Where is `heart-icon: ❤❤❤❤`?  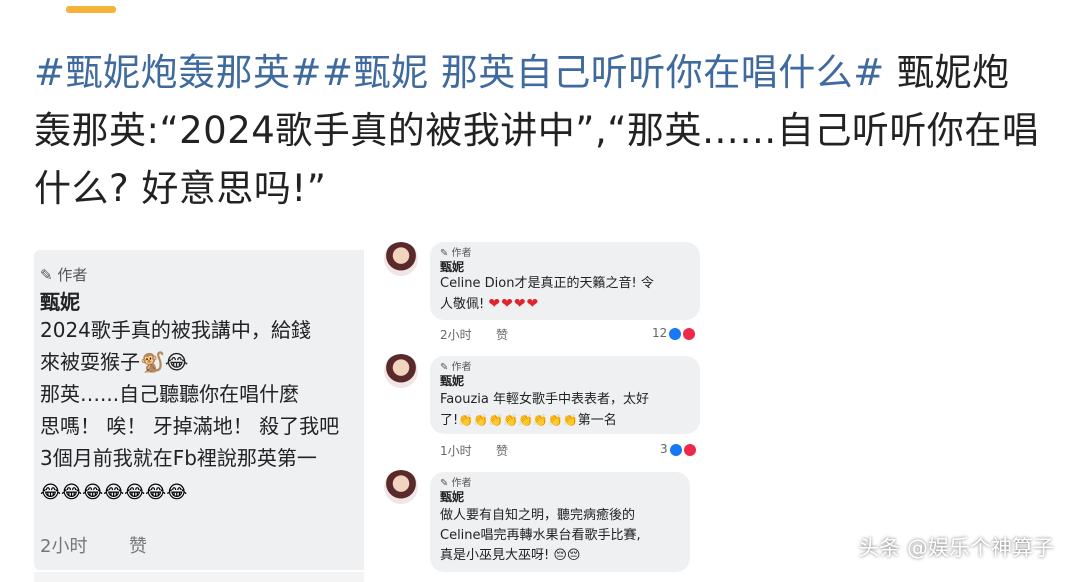 heart-icon: ❤❤❤❤ is located at coordinates (514, 304).